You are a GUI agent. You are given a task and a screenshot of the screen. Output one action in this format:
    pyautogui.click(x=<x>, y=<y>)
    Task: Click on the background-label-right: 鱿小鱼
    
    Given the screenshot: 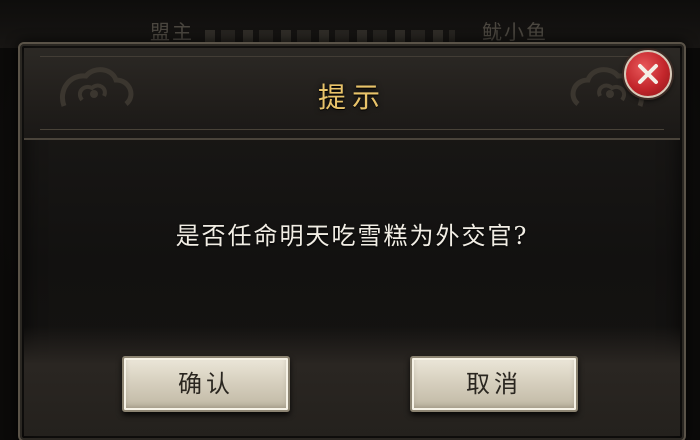 What is the action you would take?
    pyautogui.click(x=515, y=32)
    